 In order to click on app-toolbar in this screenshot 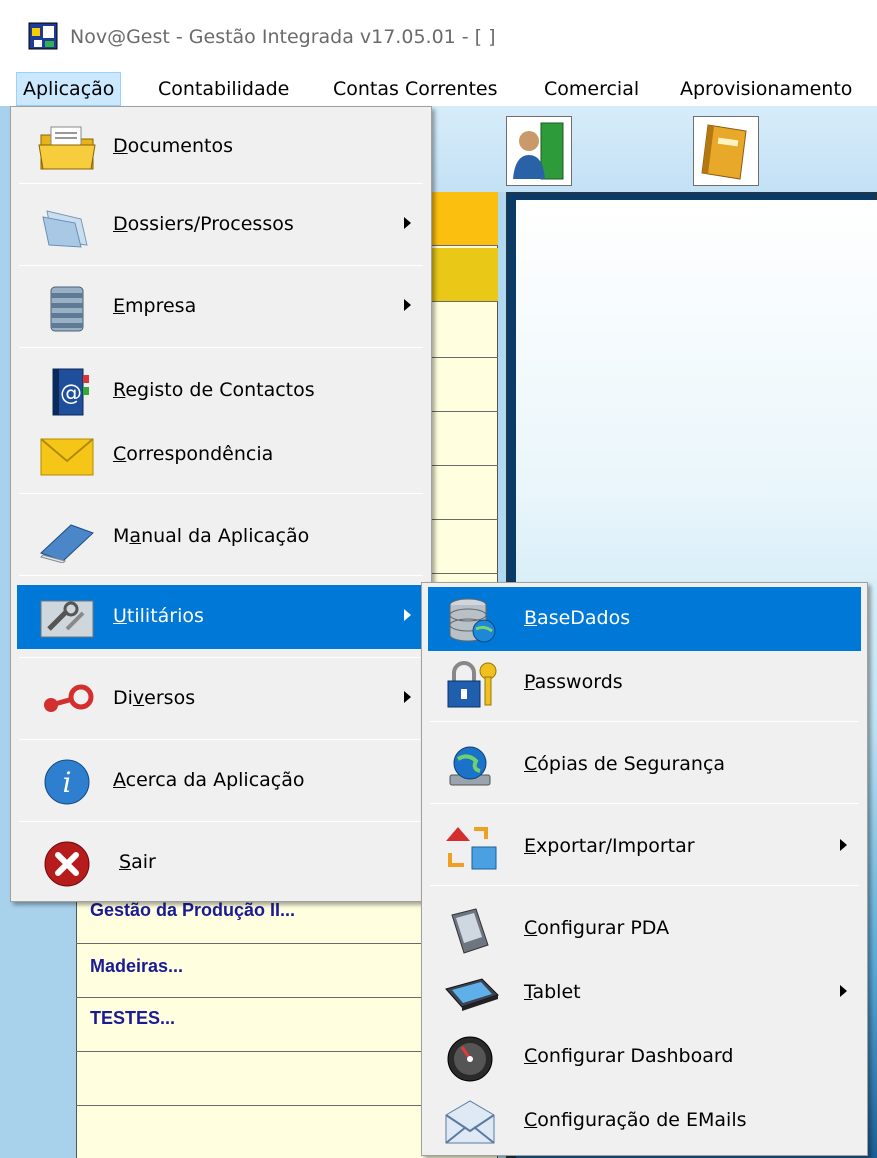, I will do `click(648, 149)`.